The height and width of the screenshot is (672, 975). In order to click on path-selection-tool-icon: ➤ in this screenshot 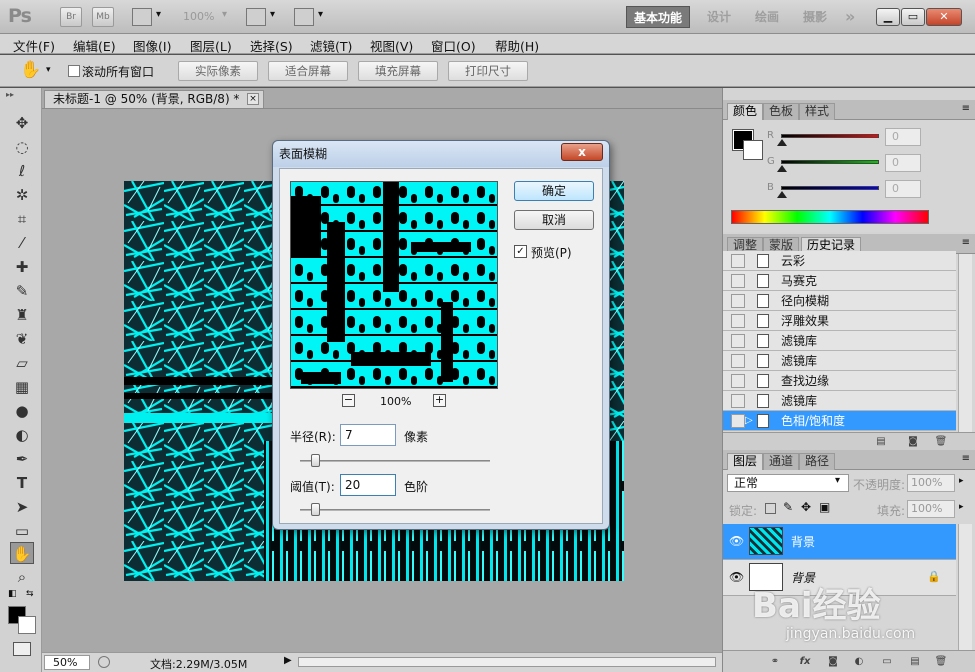, I will do `click(22, 507)`.